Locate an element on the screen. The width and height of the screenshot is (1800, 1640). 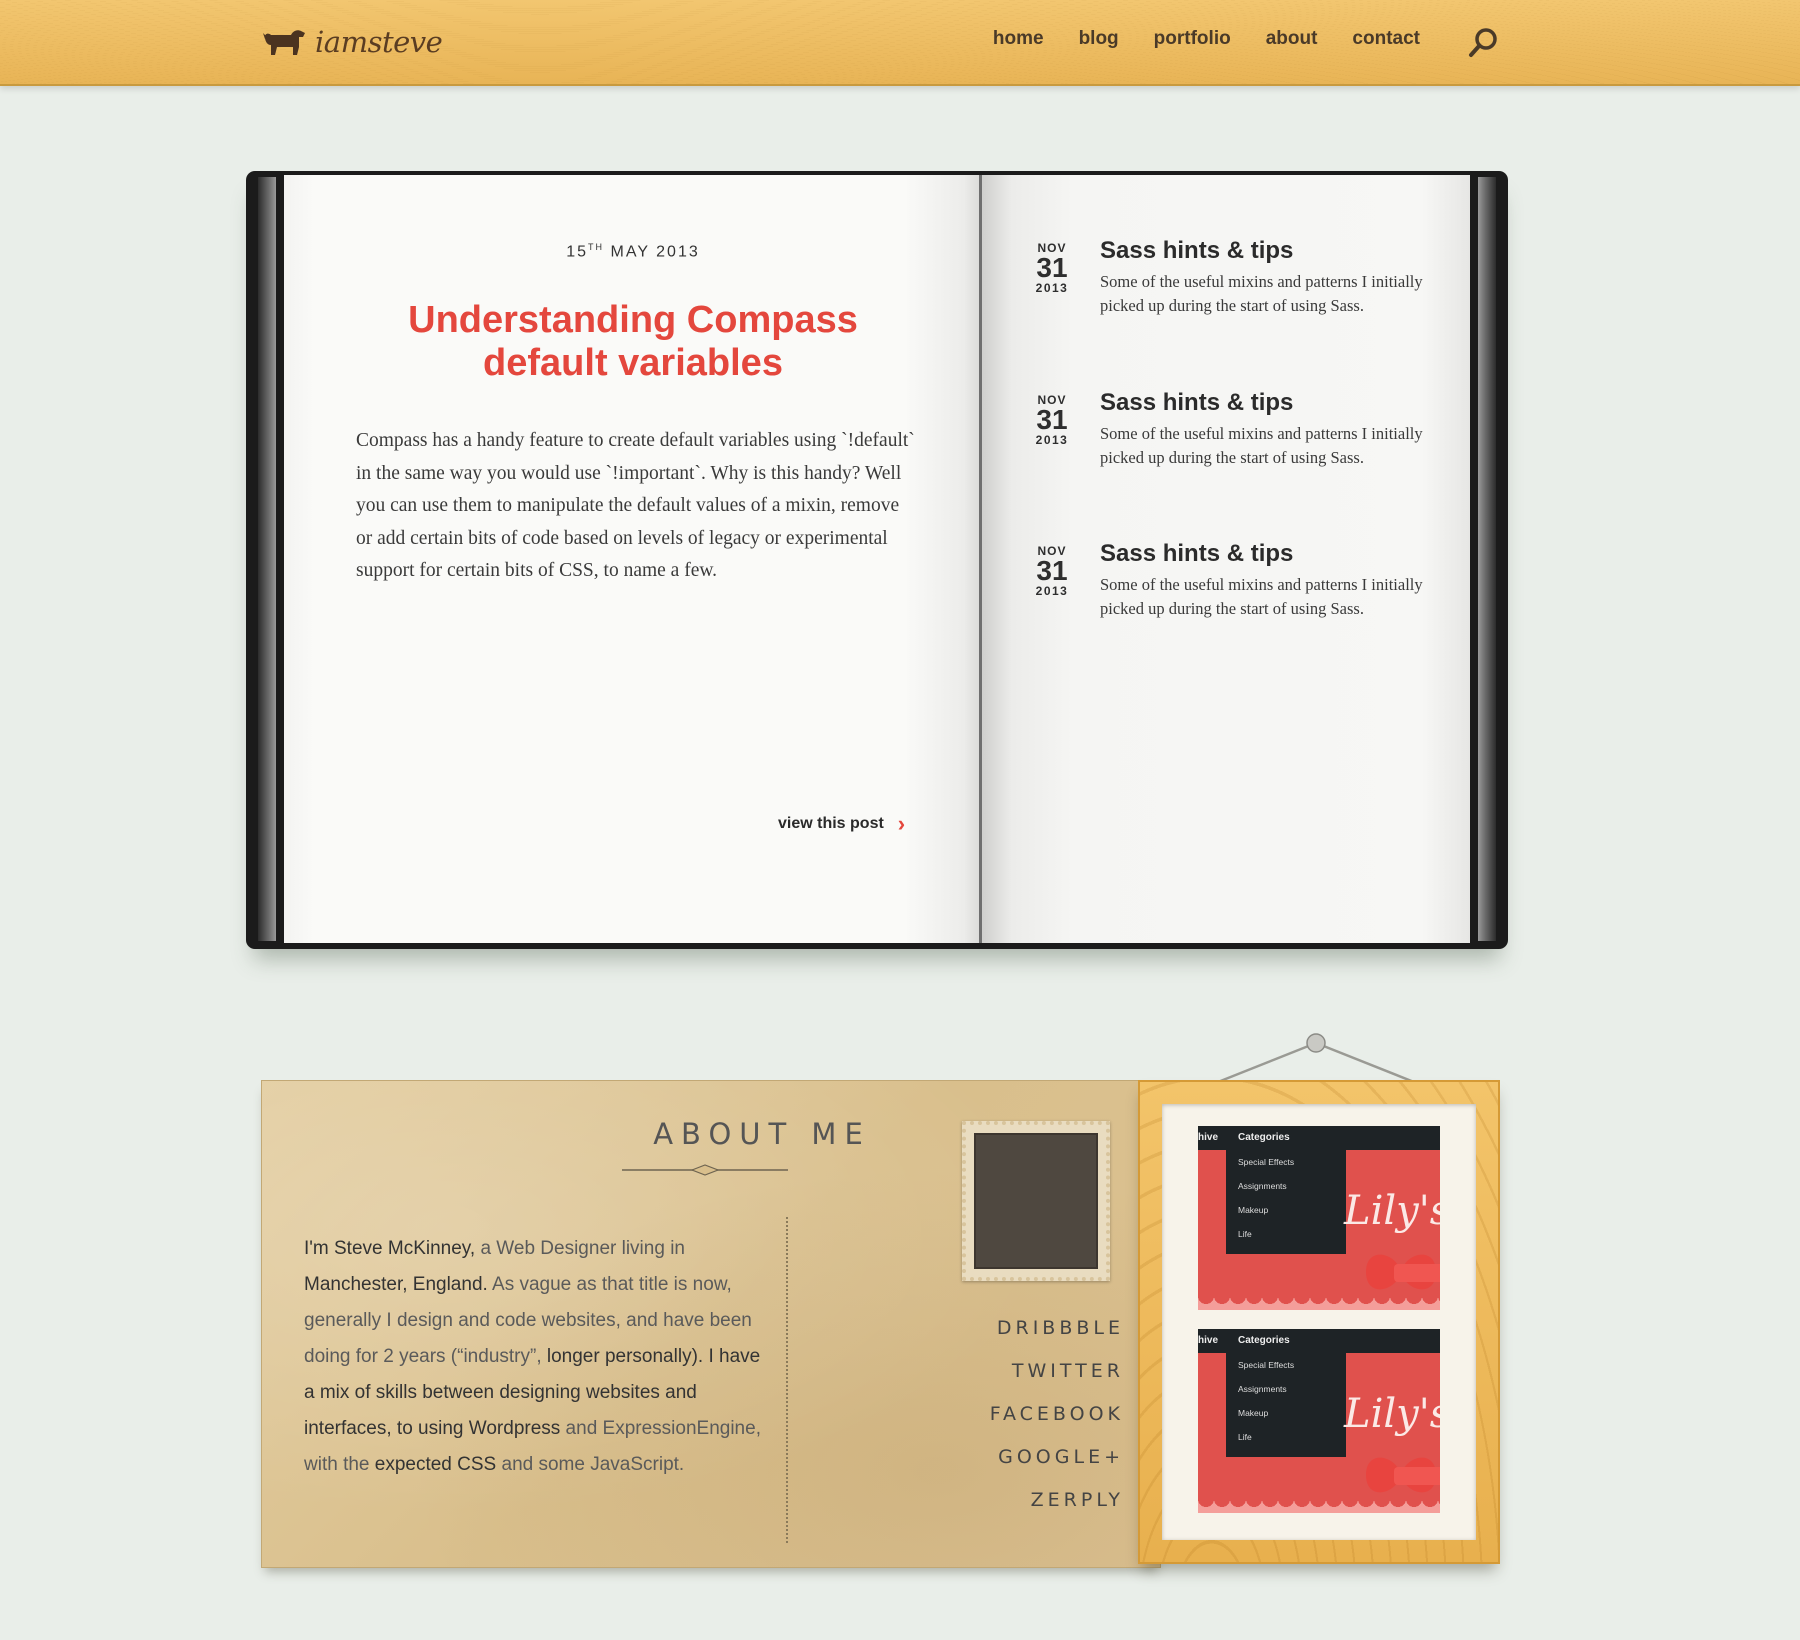
social-googleplus: GOOGLE+ is located at coordinates (1057, 1457).